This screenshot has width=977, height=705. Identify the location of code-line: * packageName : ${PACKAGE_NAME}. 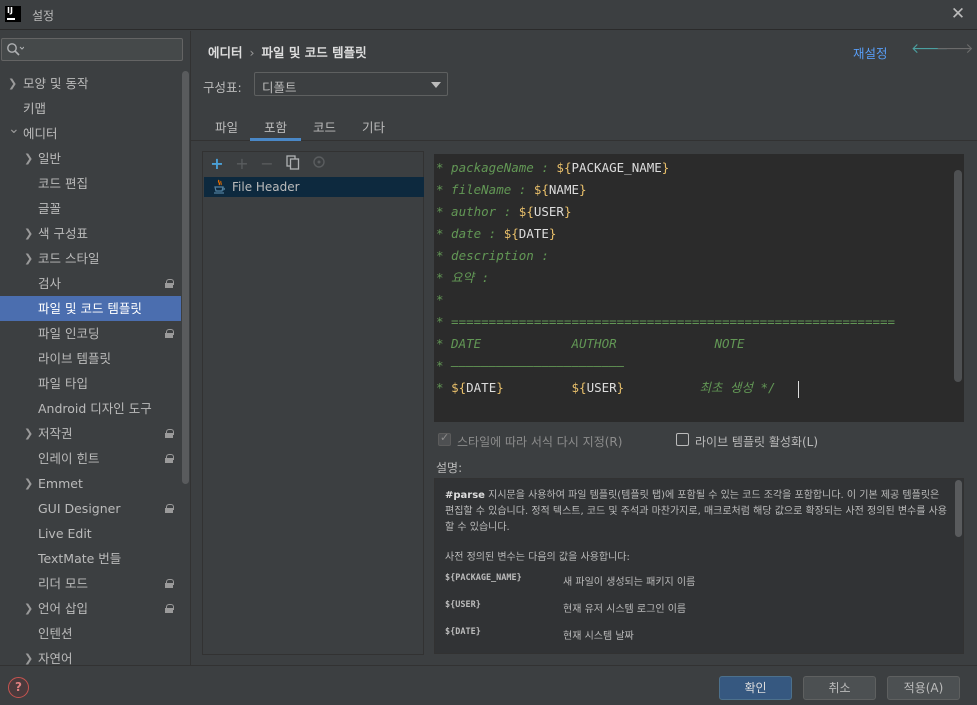
(552, 168).